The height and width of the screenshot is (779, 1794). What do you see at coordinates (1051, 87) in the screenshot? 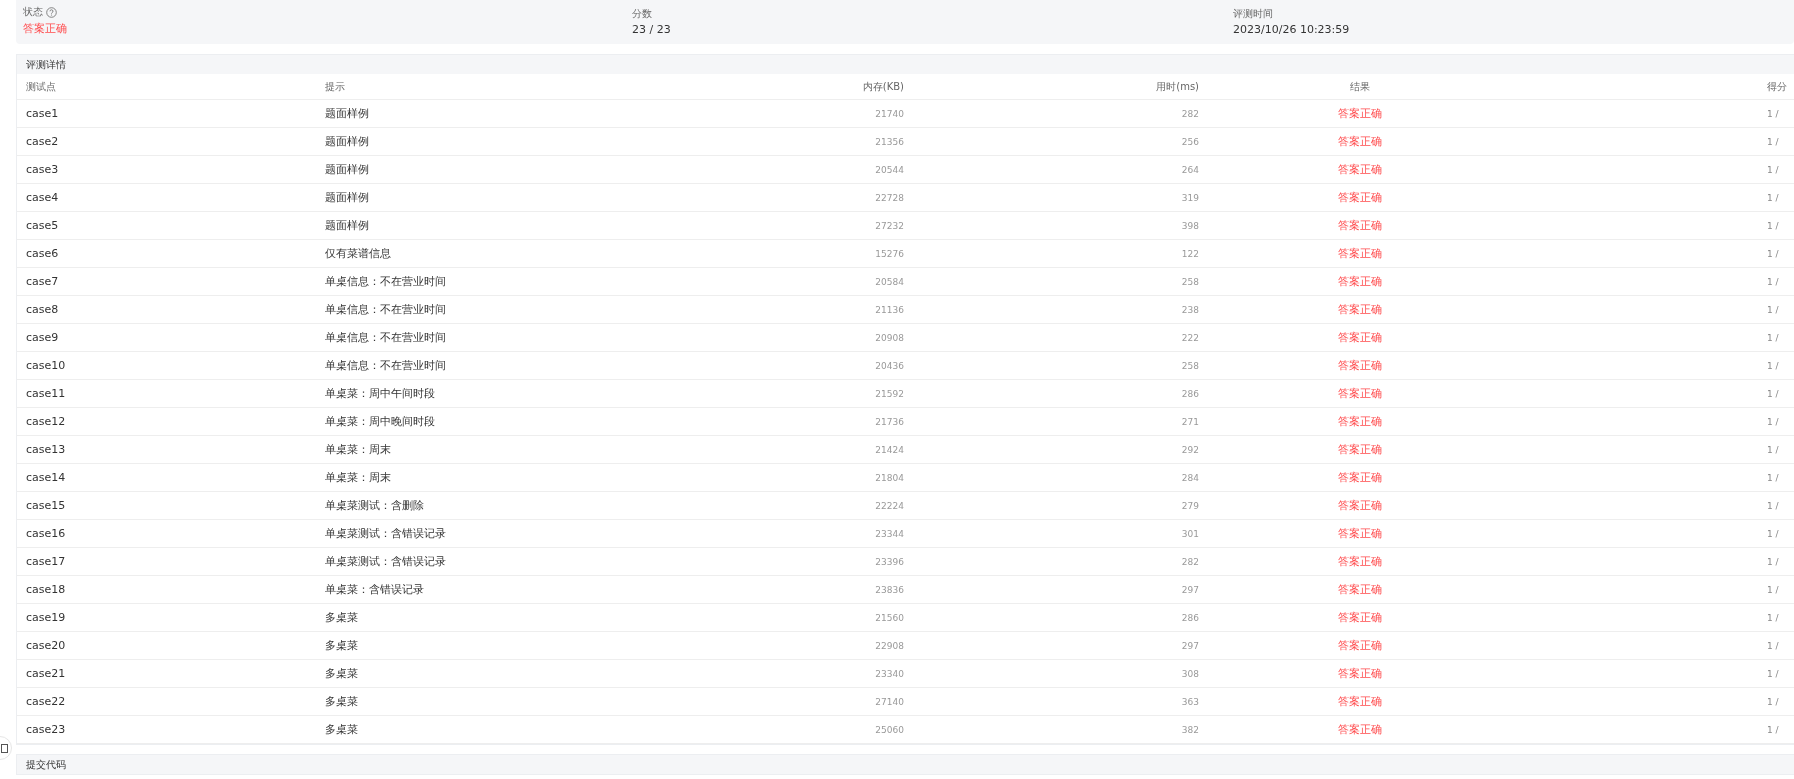
I see `column-header: 用时(ms)` at bounding box center [1051, 87].